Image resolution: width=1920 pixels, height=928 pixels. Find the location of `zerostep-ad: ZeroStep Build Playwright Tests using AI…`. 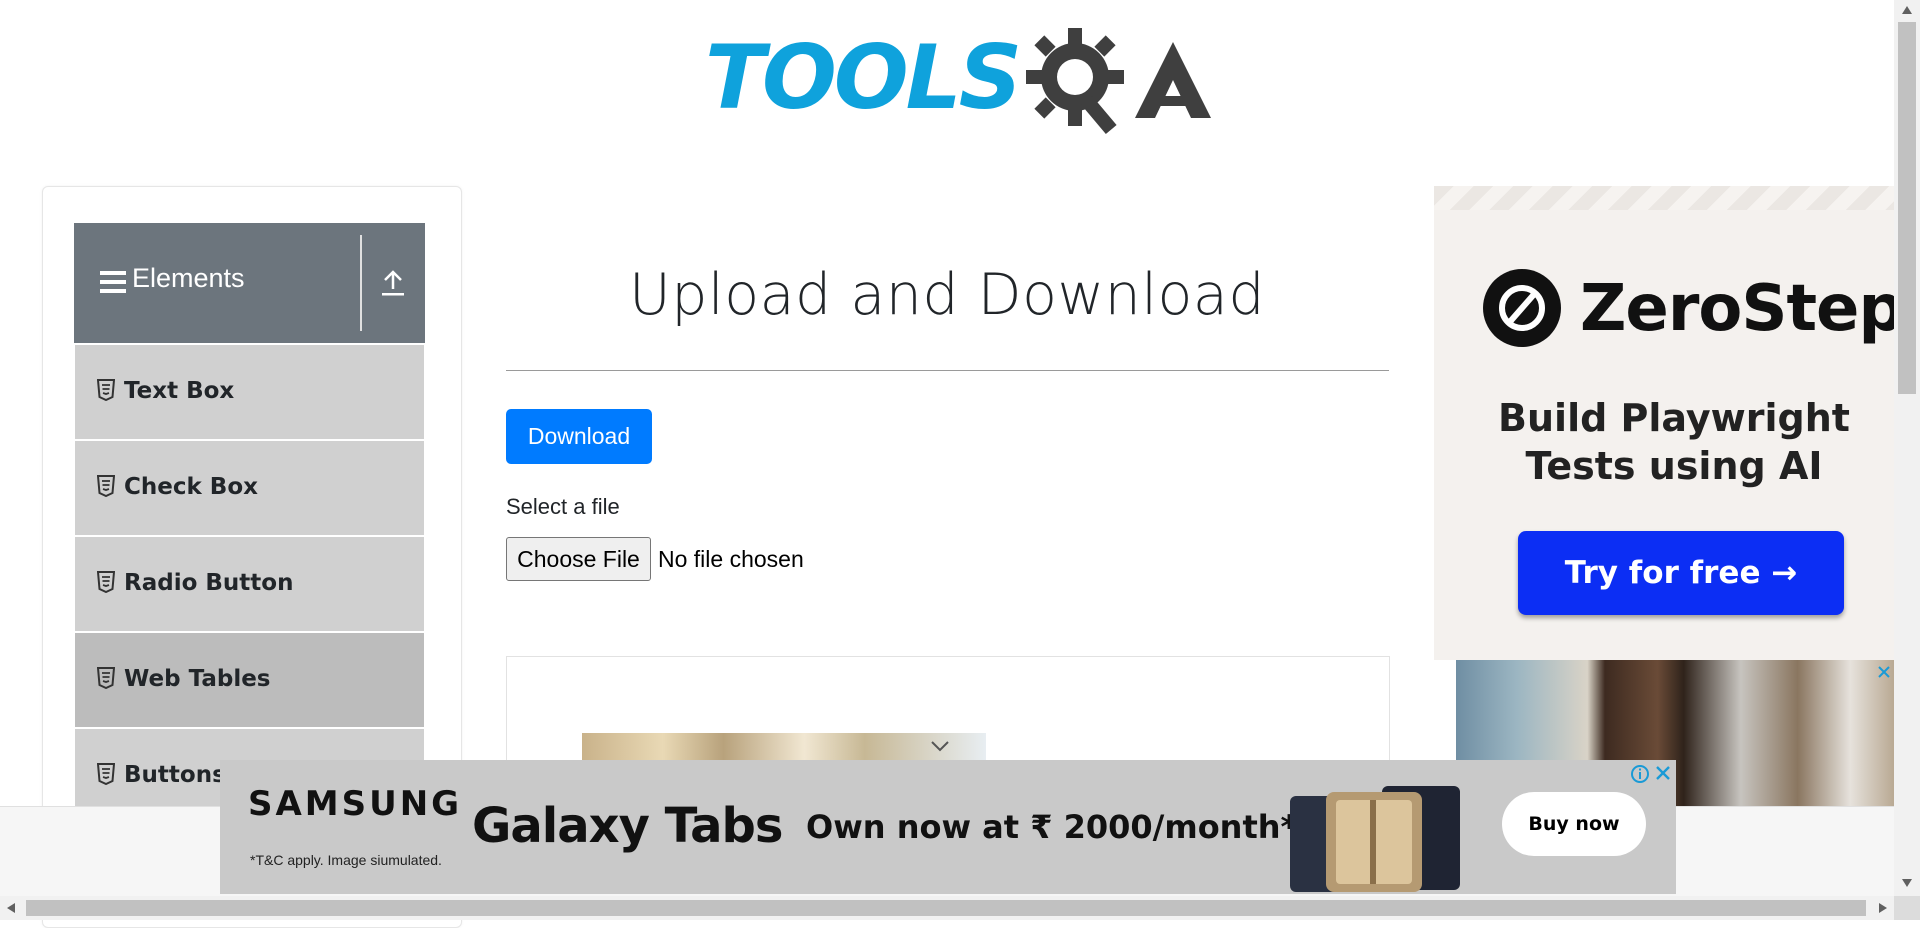

zerostep-ad: ZeroStep Build Playwright Tests using AI… is located at coordinates (1669, 423).